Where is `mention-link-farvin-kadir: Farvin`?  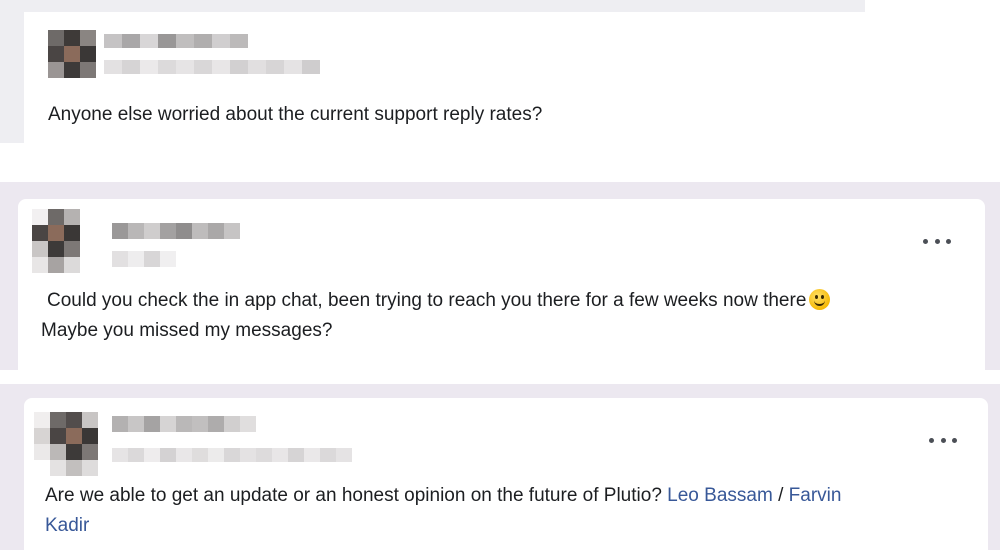 mention-link-farvin-kadir: Farvin is located at coordinates (815, 495).